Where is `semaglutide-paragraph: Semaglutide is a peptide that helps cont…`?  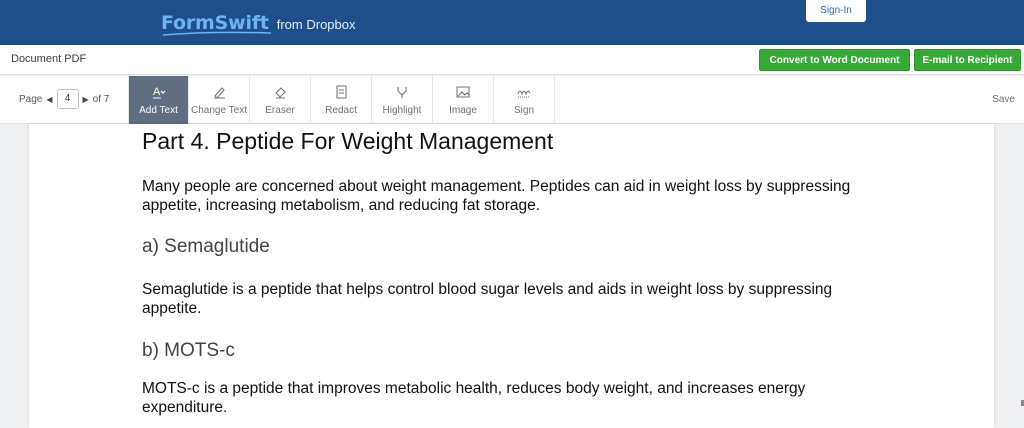 semaglutide-paragraph: Semaglutide is a peptide that helps cont… is located at coordinates (502, 299).